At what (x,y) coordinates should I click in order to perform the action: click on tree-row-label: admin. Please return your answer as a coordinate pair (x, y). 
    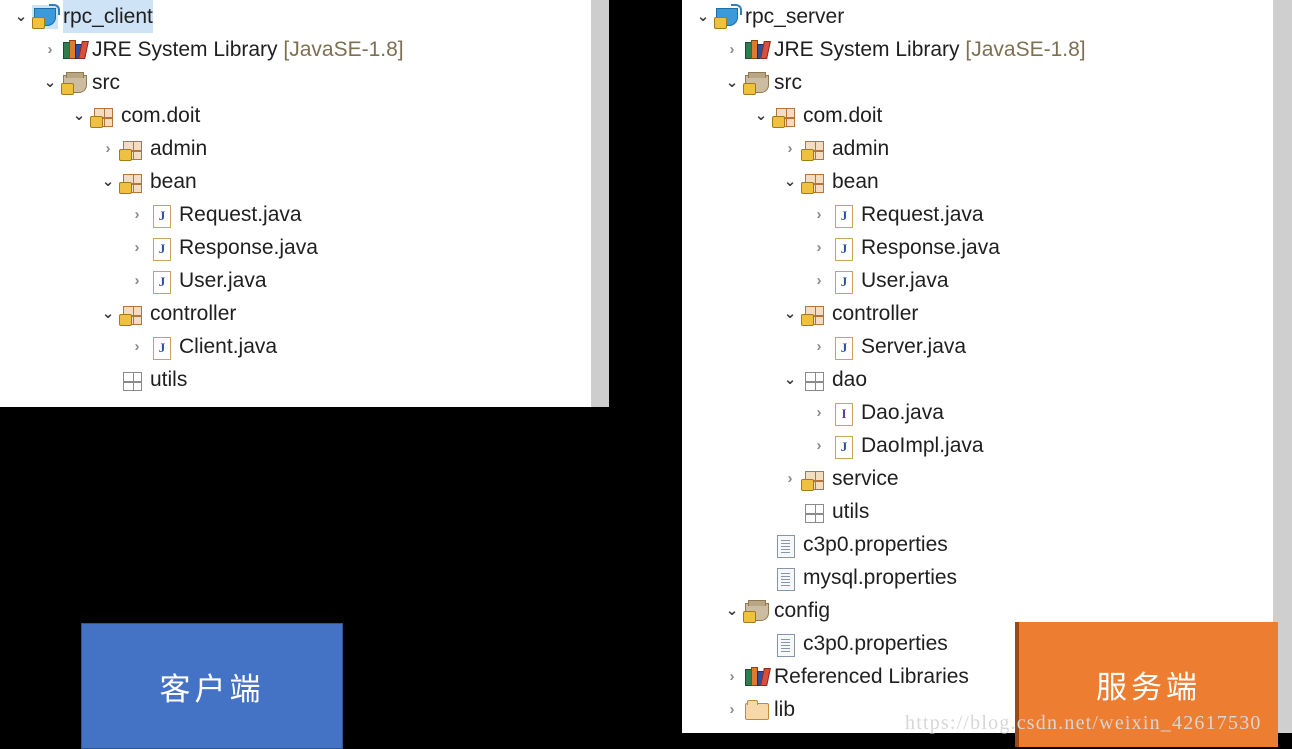
    Looking at the image, I should click on (861, 148).